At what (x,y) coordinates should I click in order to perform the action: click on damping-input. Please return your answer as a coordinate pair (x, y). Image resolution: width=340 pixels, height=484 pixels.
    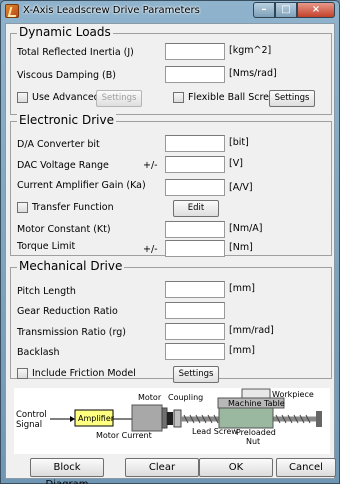
    Looking at the image, I should click on (195, 74).